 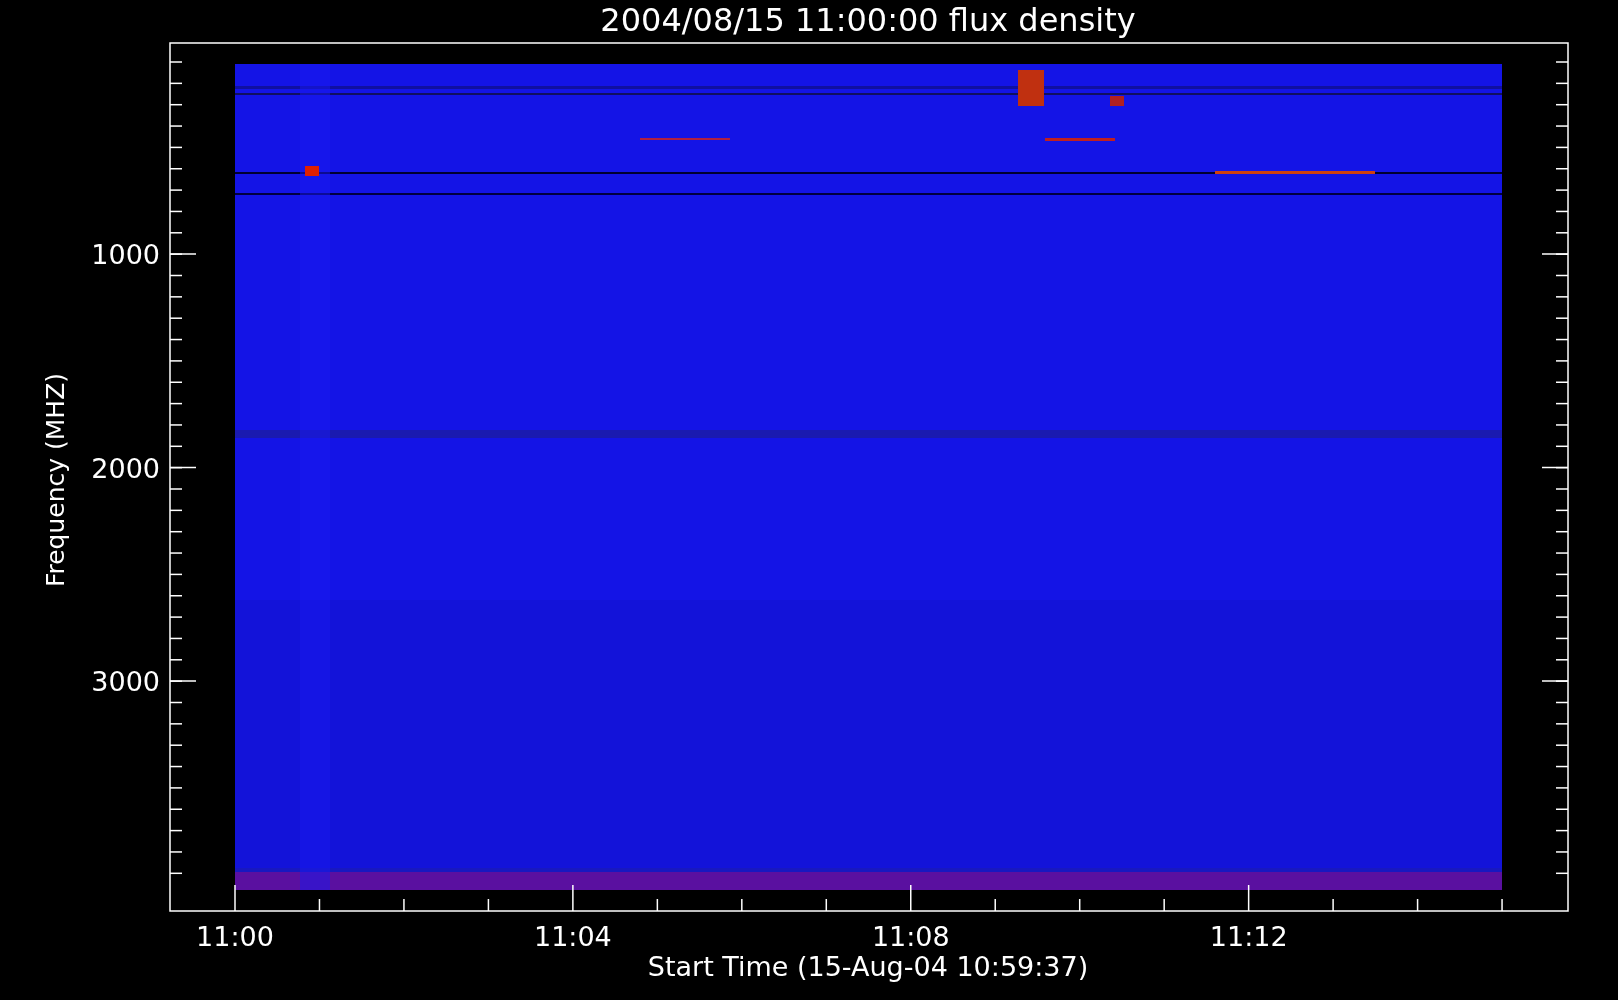 What do you see at coordinates (573, 936) in the screenshot?
I see `x-tick-label: 11:04` at bounding box center [573, 936].